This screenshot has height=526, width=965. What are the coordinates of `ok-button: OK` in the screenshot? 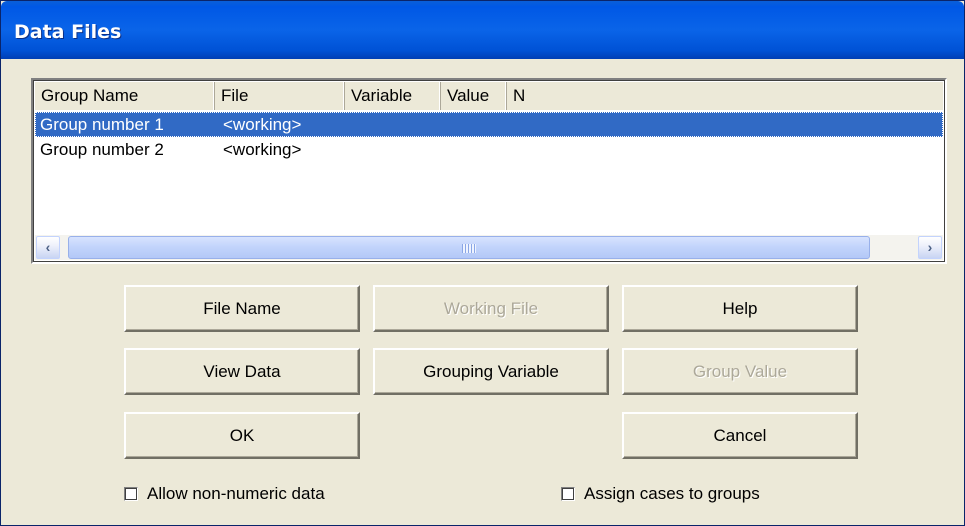 It's located at (242, 435).